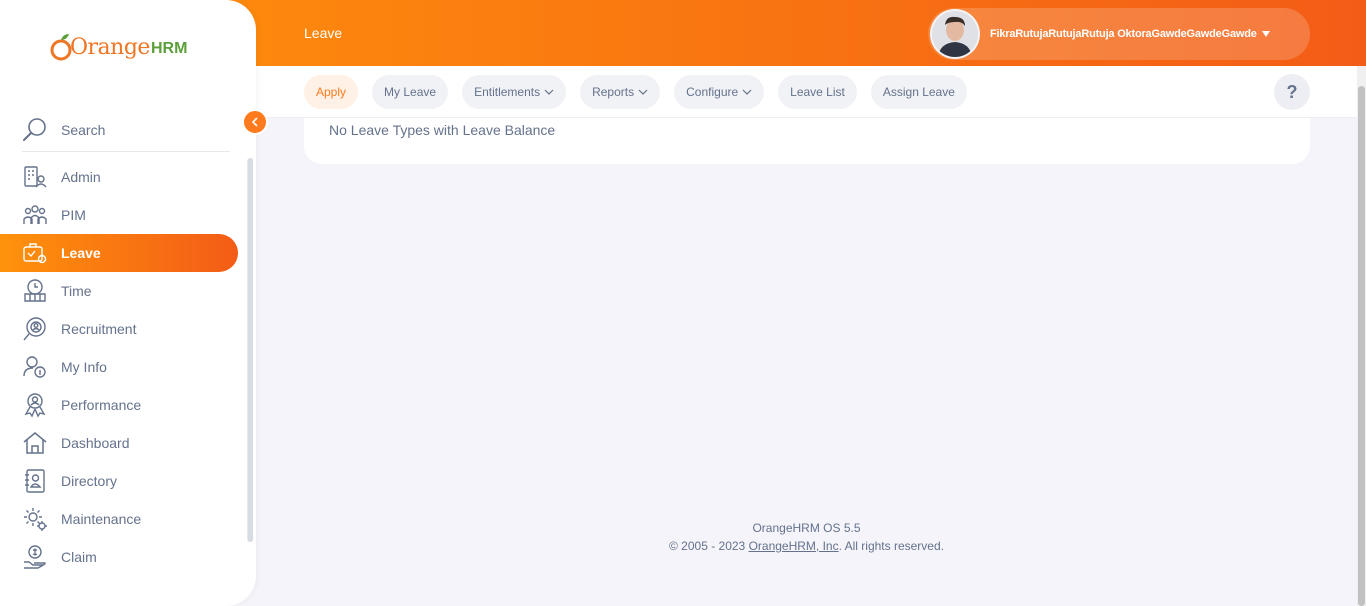  Describe the element at coordinates (34, 129) in the screenshot. I see `search-icon` at that location.